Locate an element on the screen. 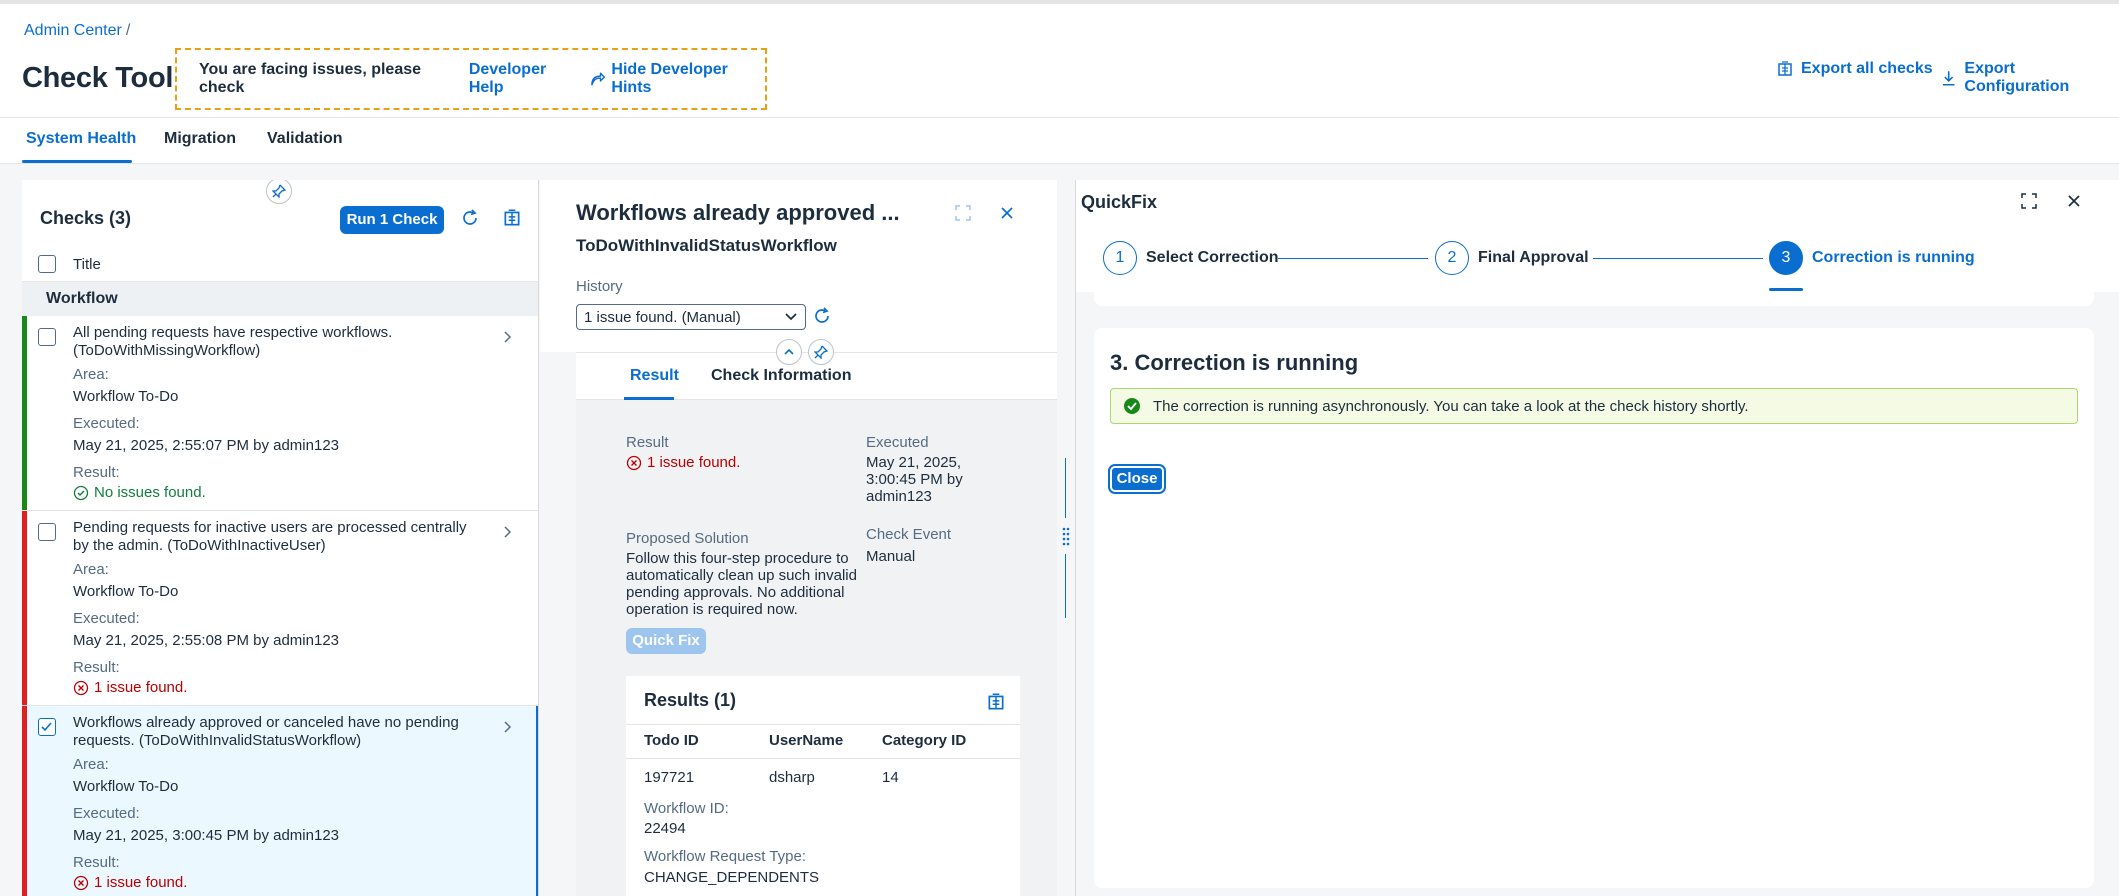 The width and height of the screenshot is (2119, 896). executed-label: Executed: is located at coordinates (106, 423).